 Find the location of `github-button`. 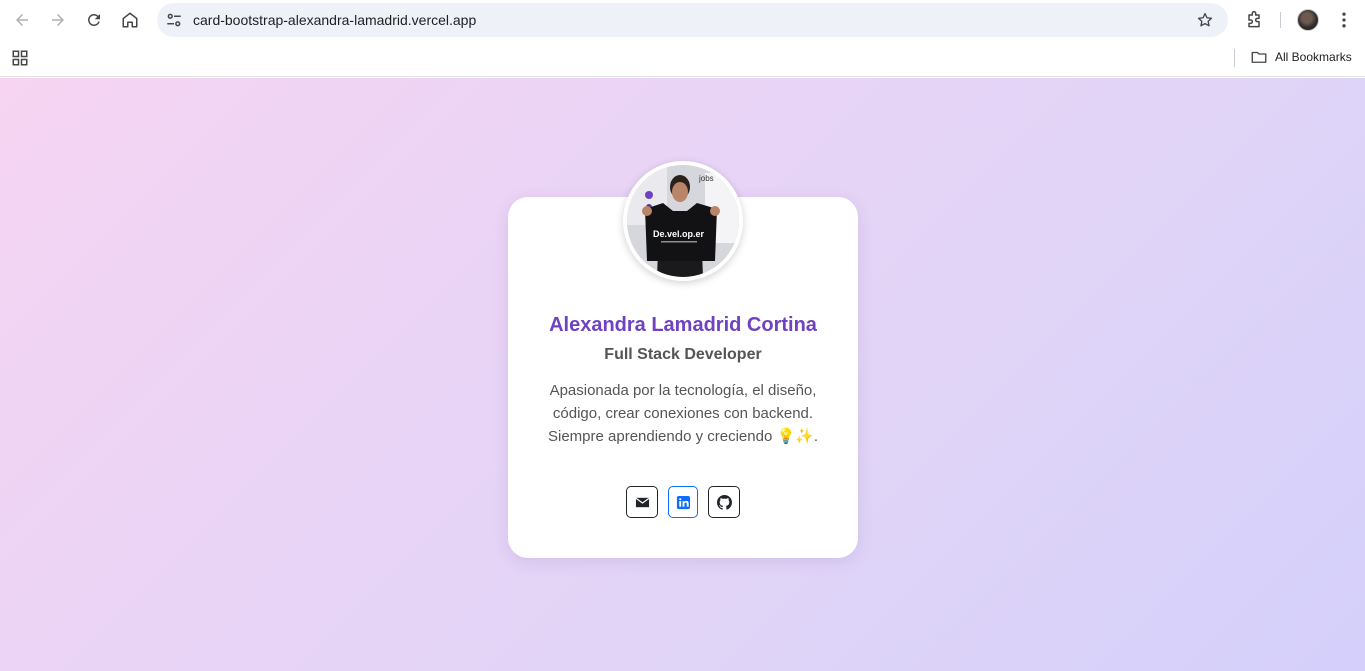

github-button is located at coordinates (724, 502).